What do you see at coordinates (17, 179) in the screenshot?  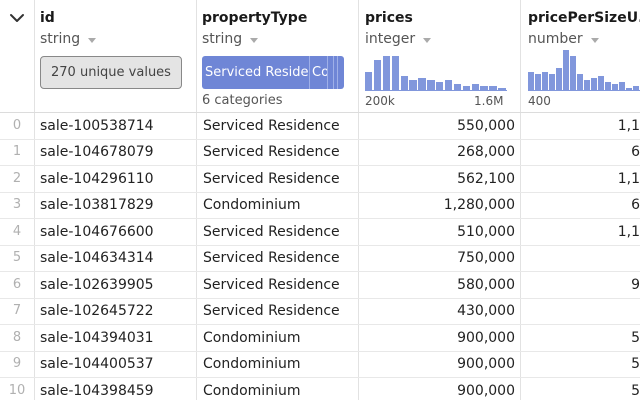 I see `row-index: 2` at bounding box center [17, 179].